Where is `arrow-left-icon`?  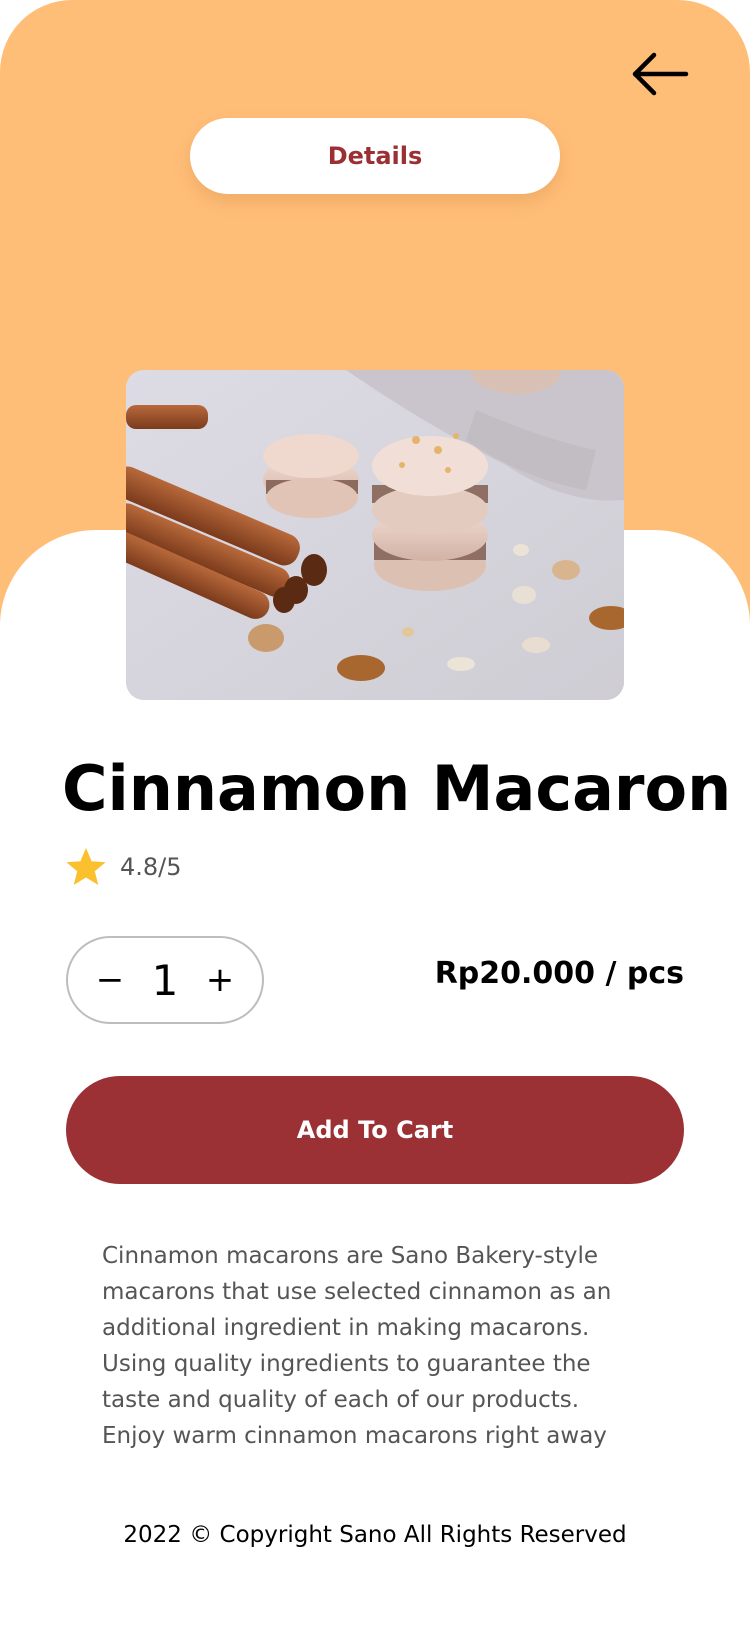
arrow-left-icon is located at coordinates (660, 74).